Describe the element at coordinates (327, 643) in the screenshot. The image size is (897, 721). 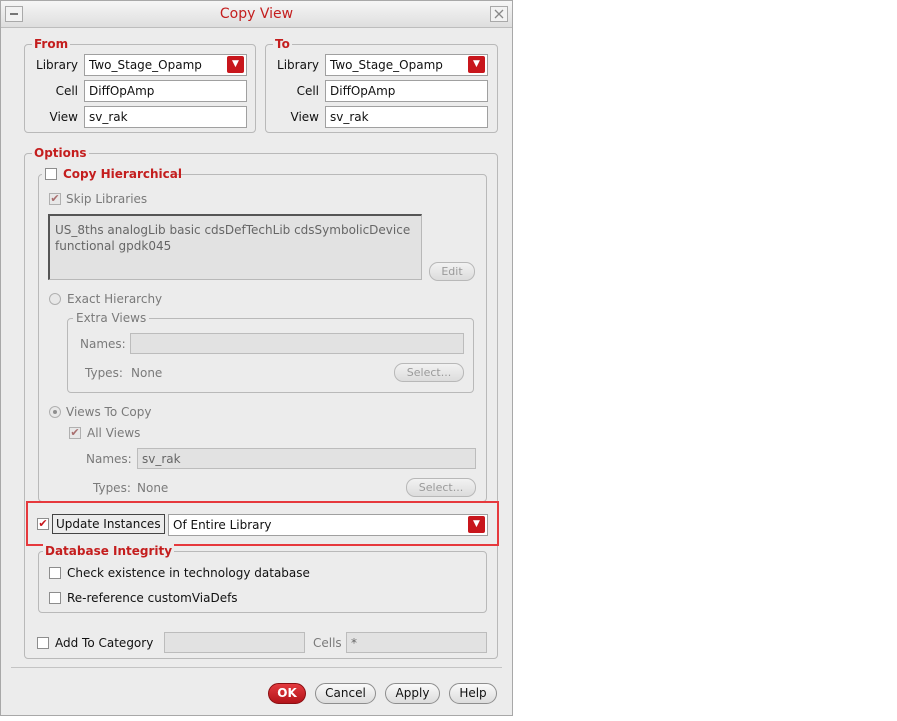
I see `cells-label: Cells` at that location.